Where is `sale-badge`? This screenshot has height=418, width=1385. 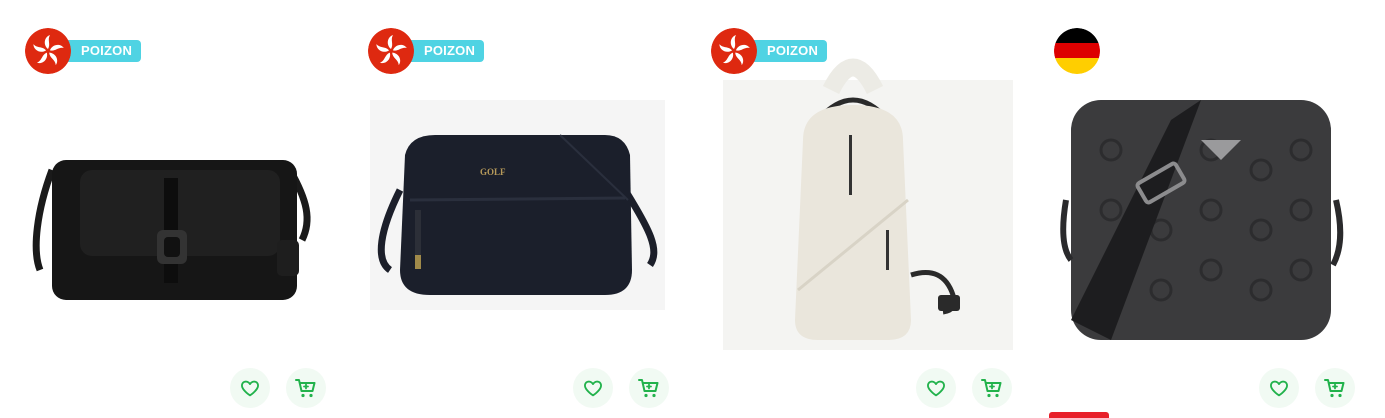 sale-badge is located at coordinates (1079, 415).